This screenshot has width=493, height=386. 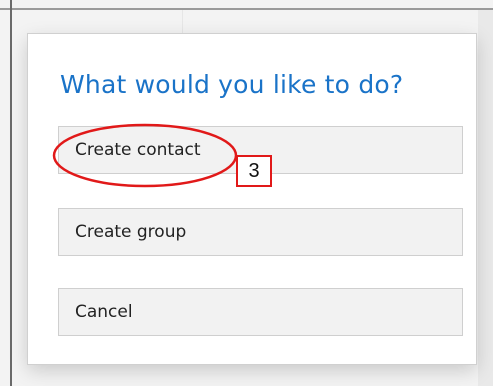 I want to click on annotation-step-marker: 3, so click(x=254, y=171).